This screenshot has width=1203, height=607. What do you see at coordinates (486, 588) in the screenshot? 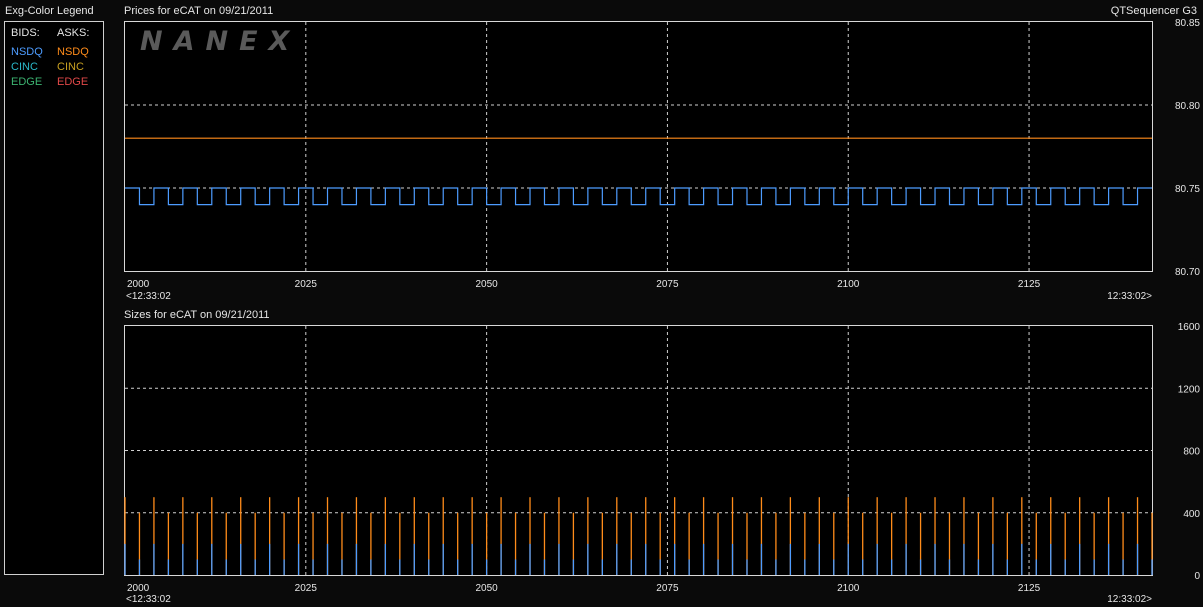
I see `size-x-tick-label: 2050` at bounding box center [486, 588].